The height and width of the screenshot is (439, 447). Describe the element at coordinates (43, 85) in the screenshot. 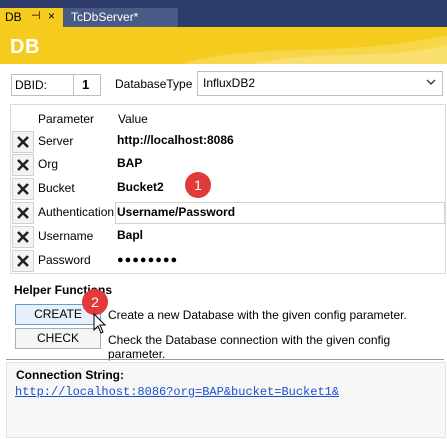

I see `dbid-label: DBID:` at that location.